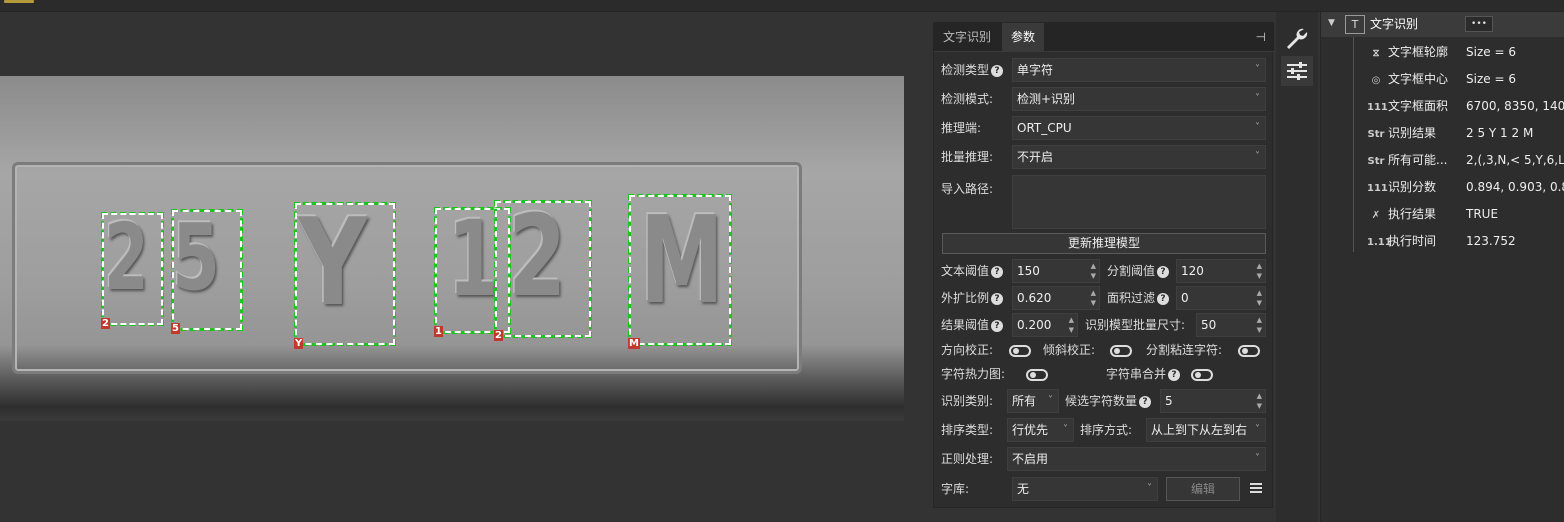 The height and width of the screenshot is (522, 1564). I want to click on wrench-icon, so click(1297, 39).